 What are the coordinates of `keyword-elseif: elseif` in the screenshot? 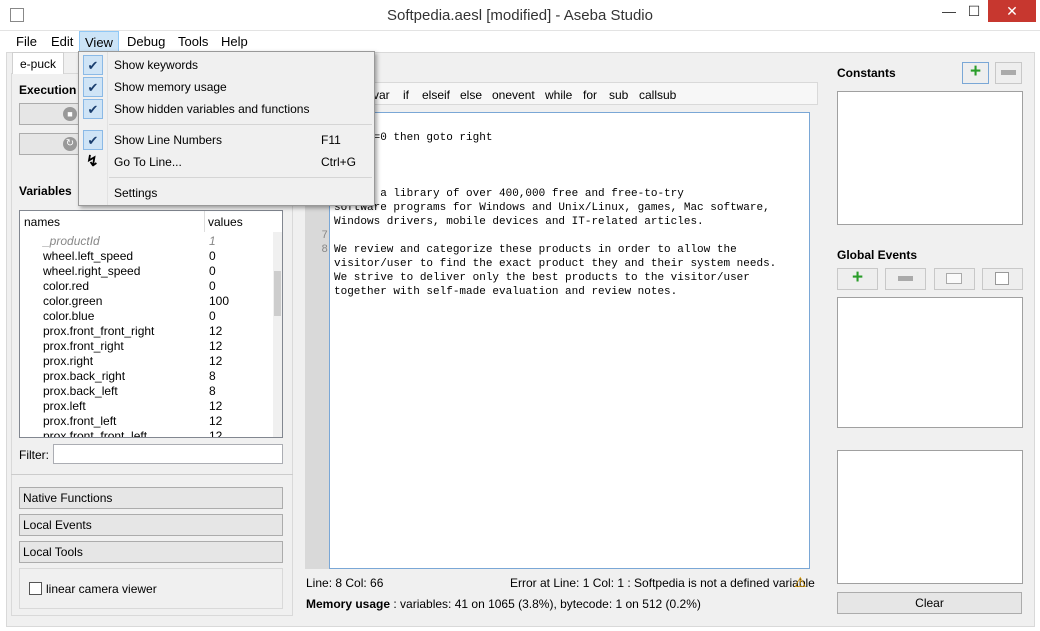 It's located at (436, 95).